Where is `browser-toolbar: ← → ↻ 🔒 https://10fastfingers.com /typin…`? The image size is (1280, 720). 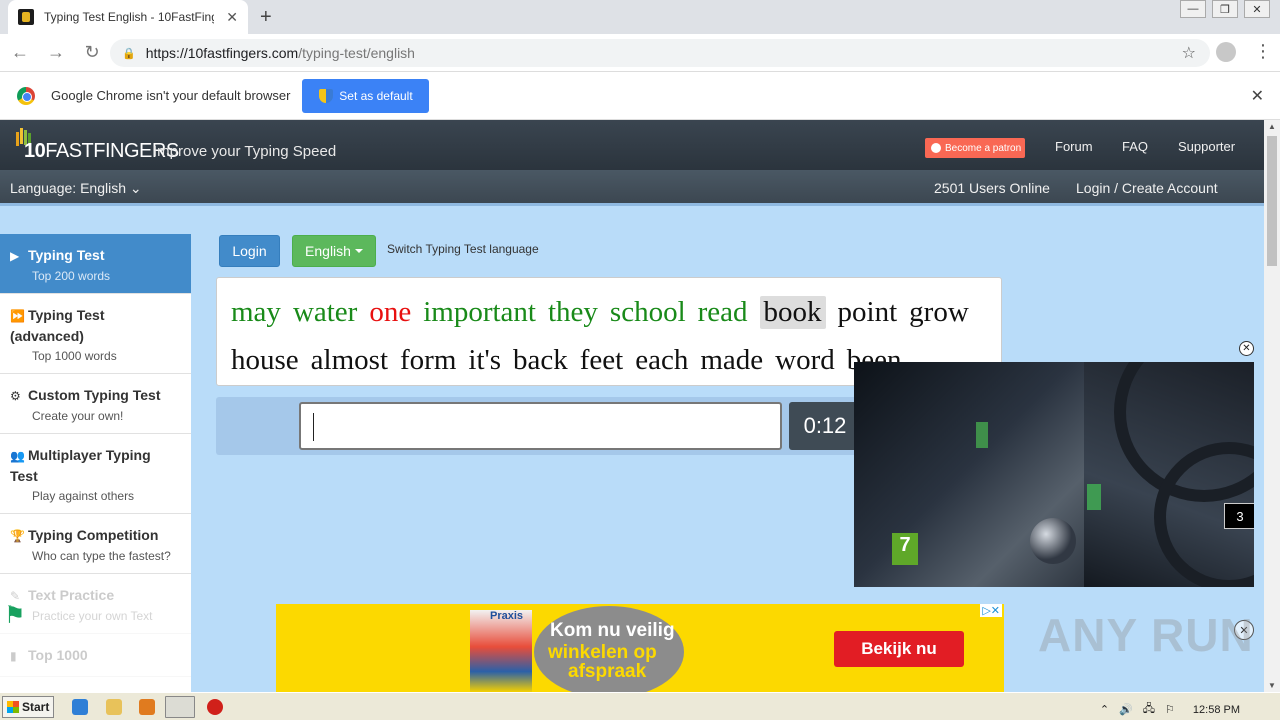 browser-toolbar: ← → ↻ 🔒 https://10fastfingers.com /typin… is located at coordinates (640, 53).